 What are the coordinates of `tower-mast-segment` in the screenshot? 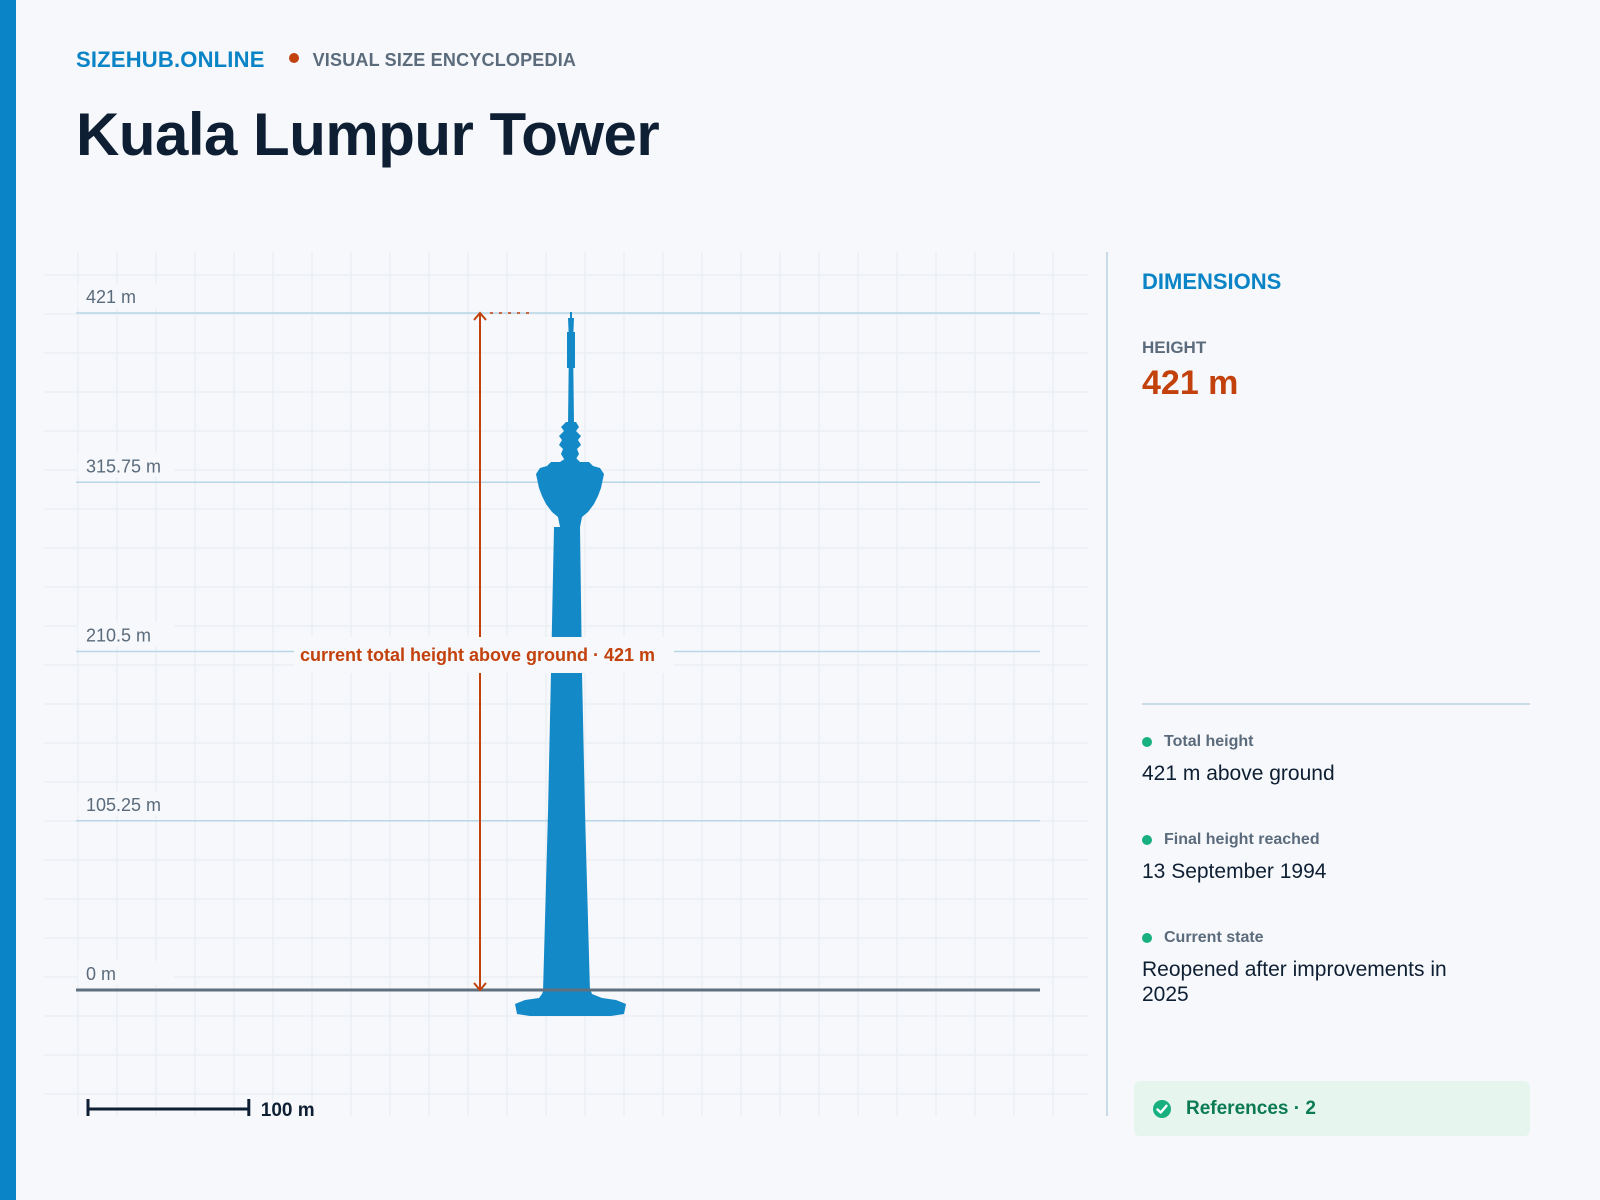 It's located at (571, 350).